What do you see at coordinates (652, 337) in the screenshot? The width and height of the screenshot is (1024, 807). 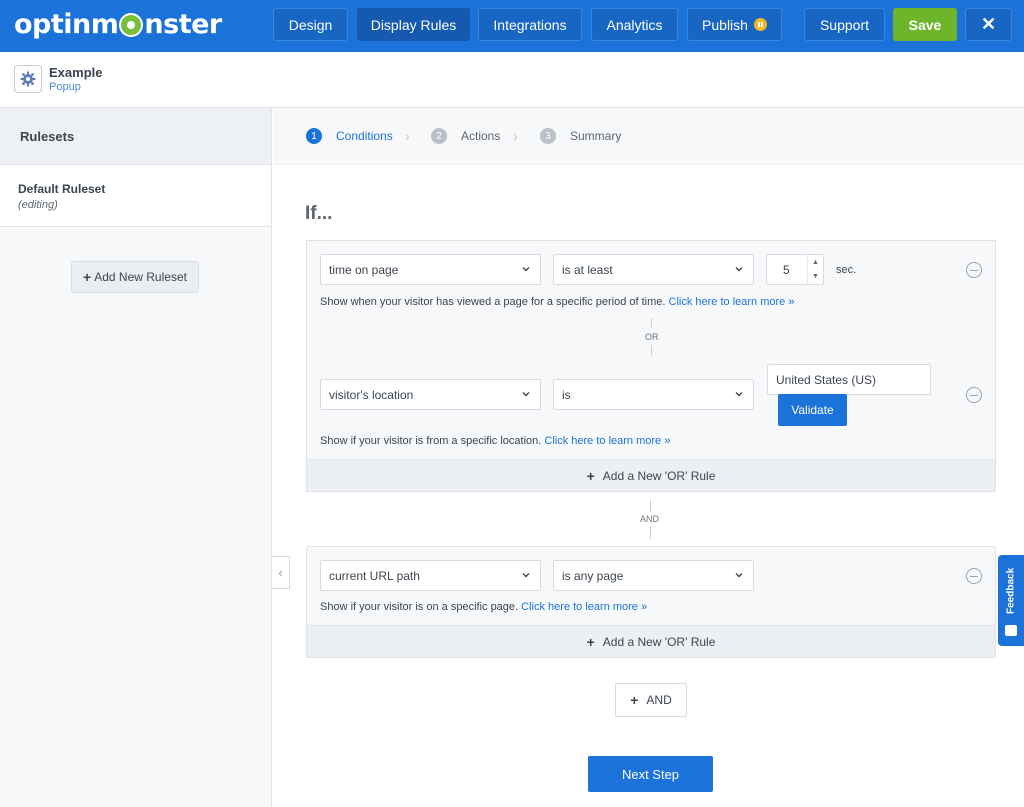 I see `or-separator: OR` at bounding box center [652, 337].